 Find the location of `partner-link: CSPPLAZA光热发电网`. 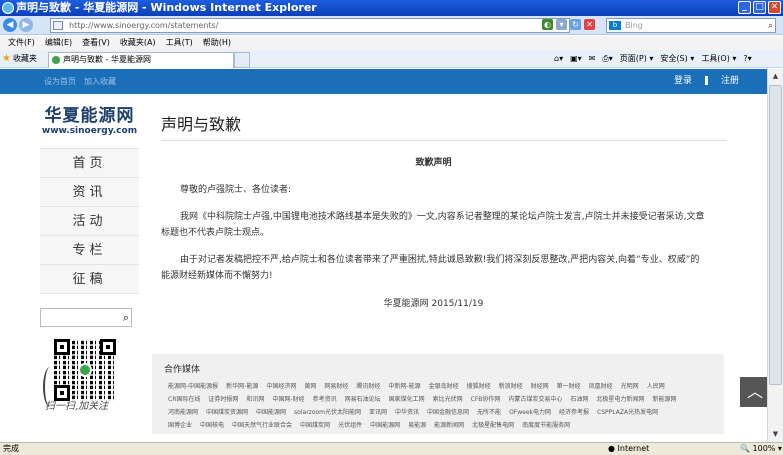

partner-link: CSPPLAZA光热发电网 is located at coordinates (627, 412).